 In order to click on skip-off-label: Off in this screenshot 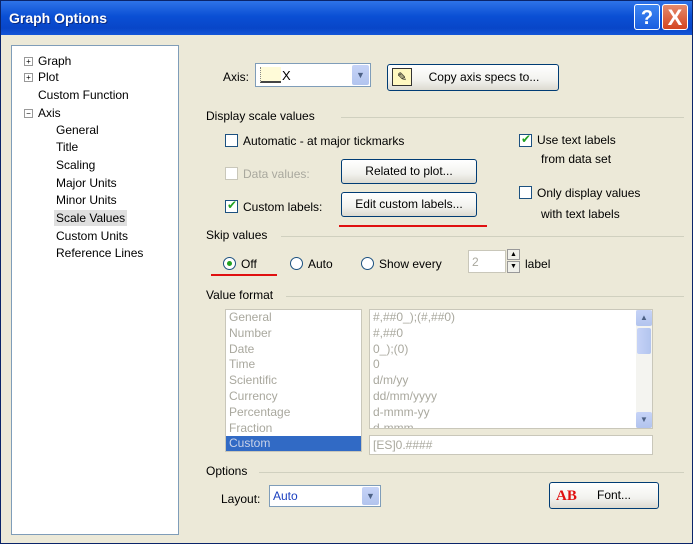, I will do `click(249, 264)`.